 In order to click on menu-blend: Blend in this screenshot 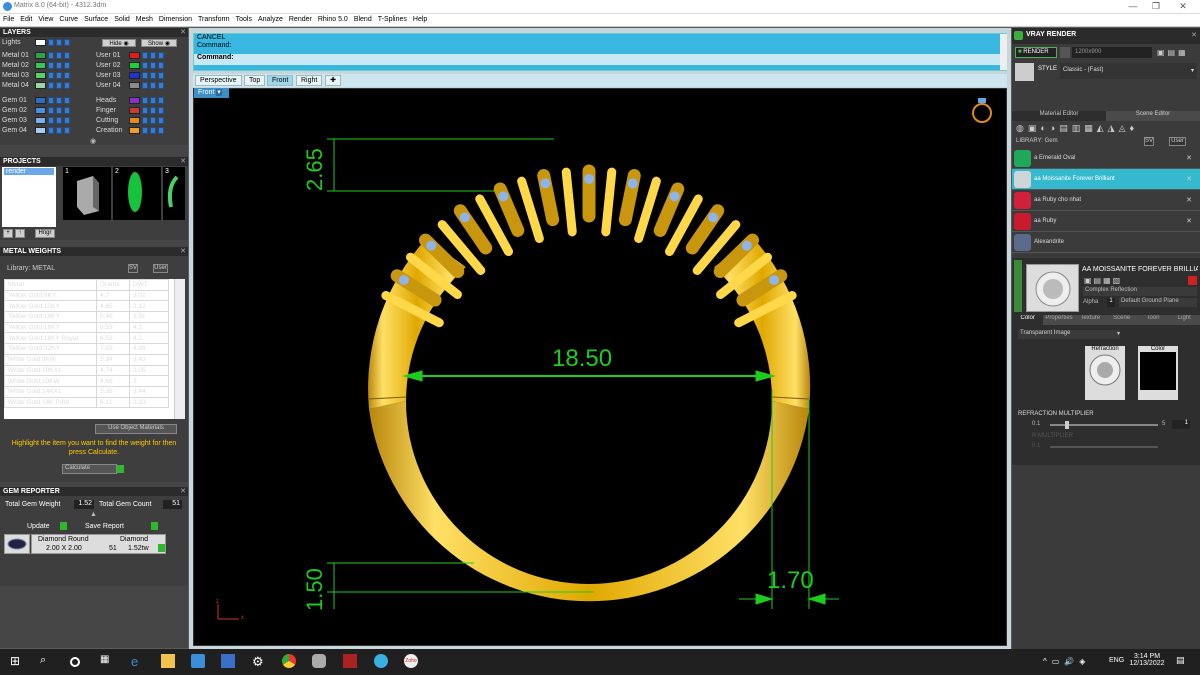, I will do `click(363, 18)`.